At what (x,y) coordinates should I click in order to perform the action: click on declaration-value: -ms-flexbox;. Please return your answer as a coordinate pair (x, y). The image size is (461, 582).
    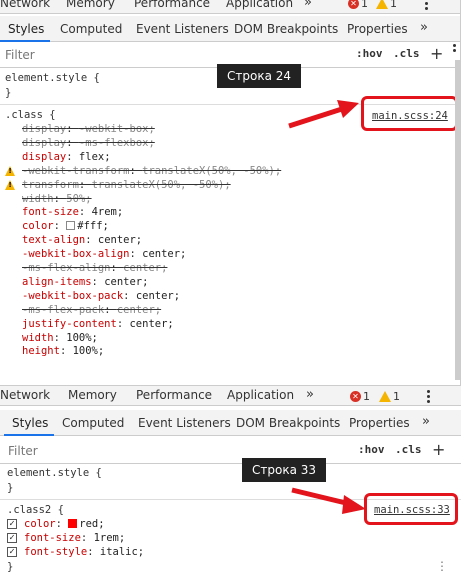
    Looking at the image, I should click on (117, 143).